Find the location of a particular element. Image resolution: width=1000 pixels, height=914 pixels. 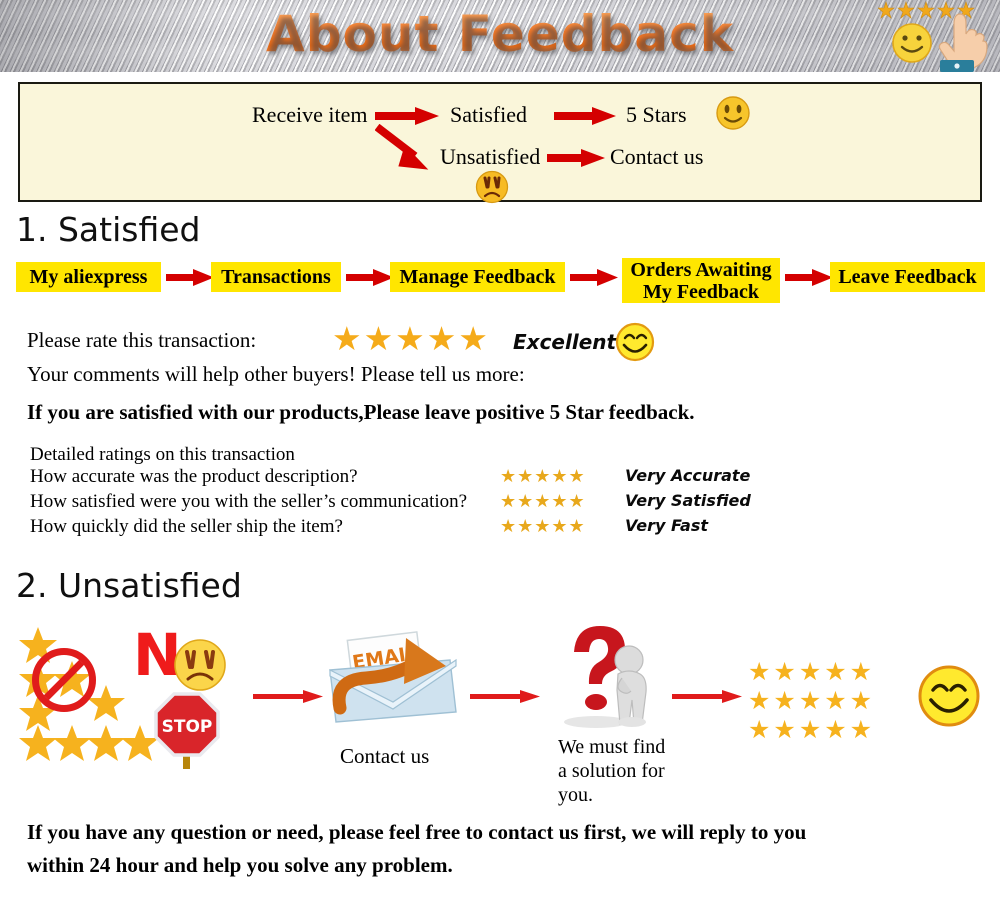

page-title: About Feedback is located at coordinates (500, 34).